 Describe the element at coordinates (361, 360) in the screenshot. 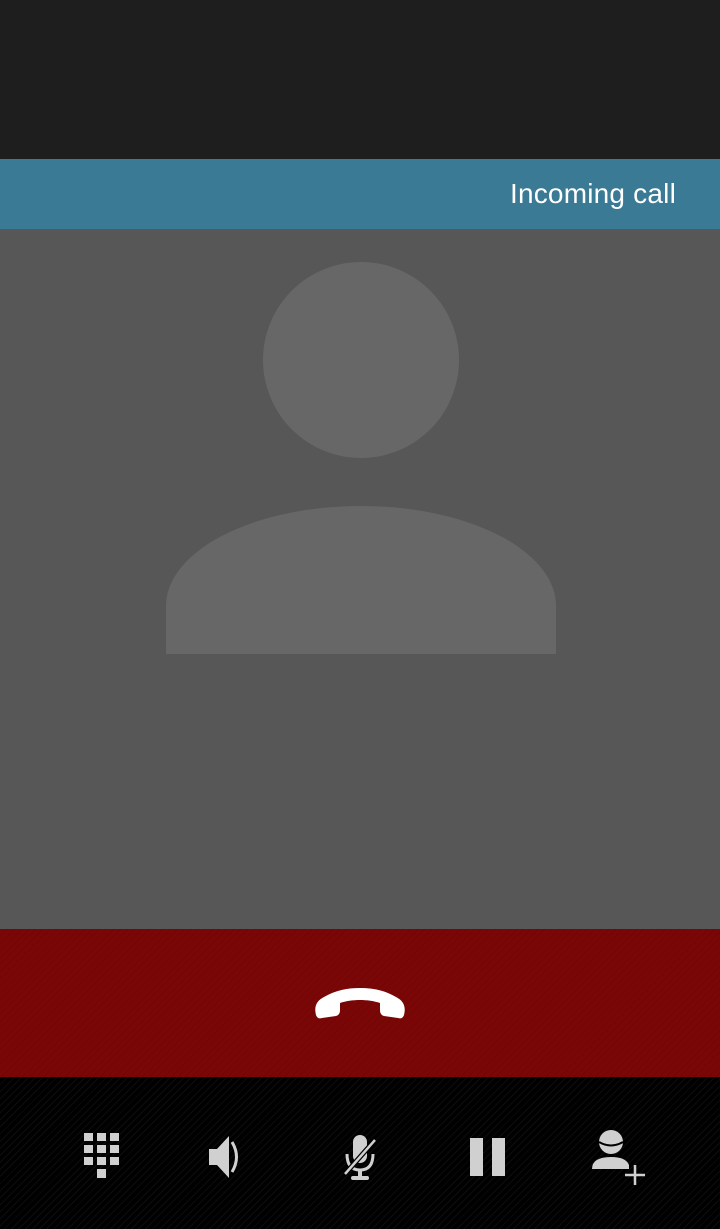

I see `avatar-head` at that location.